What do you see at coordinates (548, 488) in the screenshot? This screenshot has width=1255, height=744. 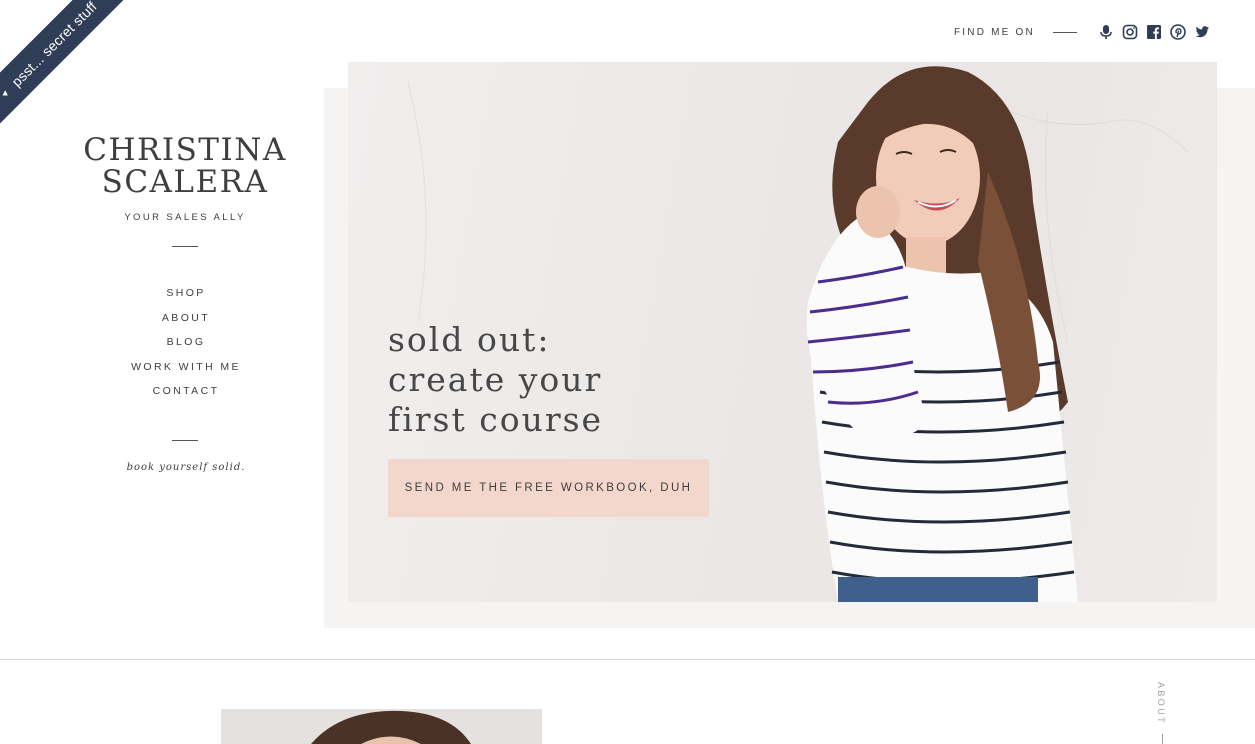 I see `send-workbook-button: SEND ME THE FREE WORKBOOK, DUH` at bounding box center [548, 488].